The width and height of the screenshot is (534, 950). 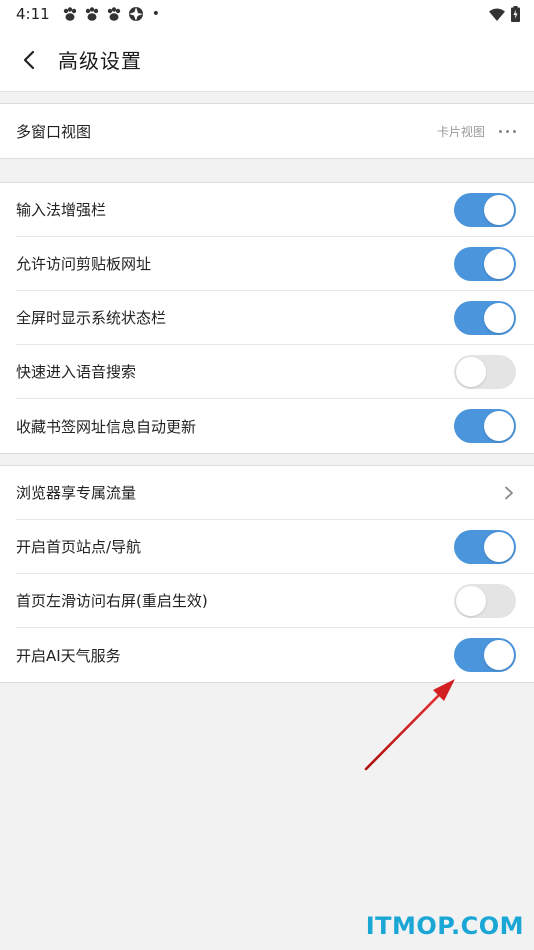 What do you see at coordinates (275, 426) in the screenshot?
I see `setting-row-bookmark-update: 收藏书签网址信息自动更新` at bounding box center [275, 426].